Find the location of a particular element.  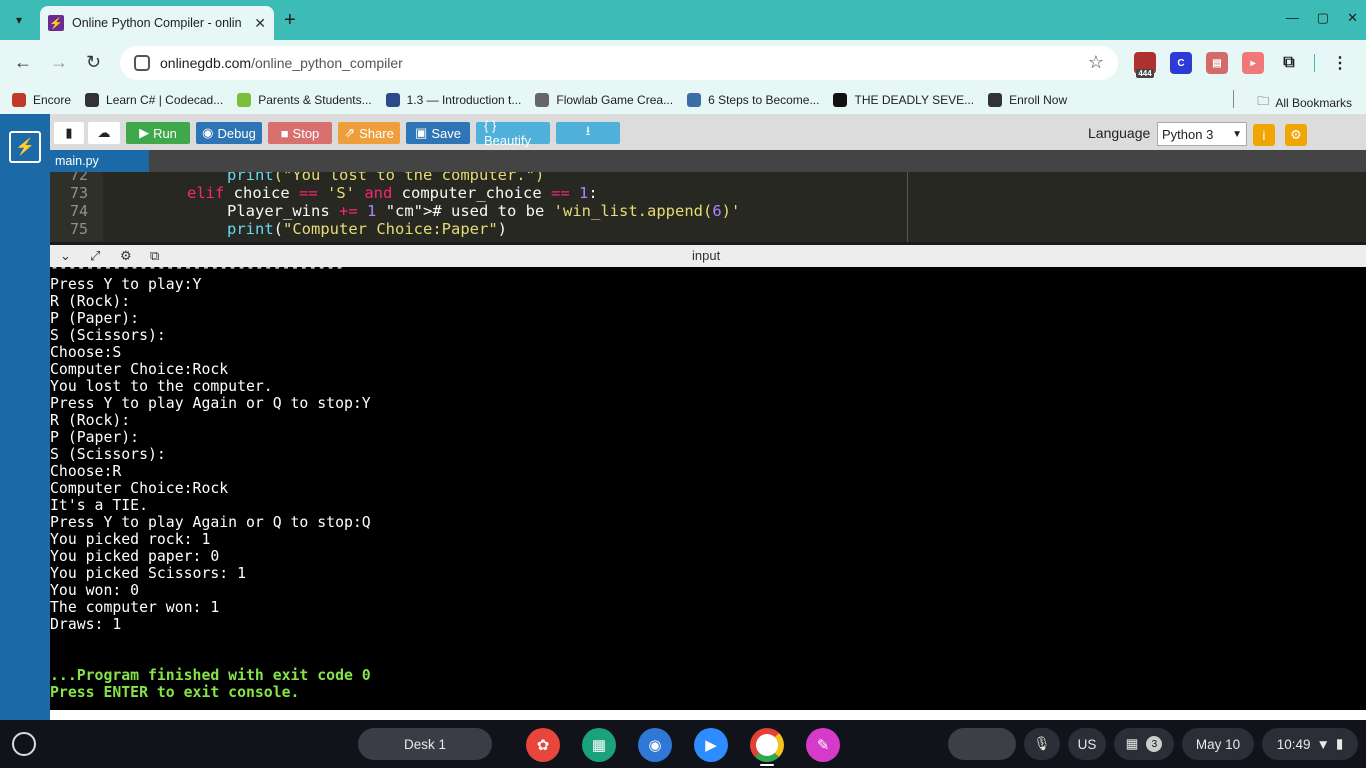

bookmark-star-icon: ☆ is located at coordinates (1096, 62).